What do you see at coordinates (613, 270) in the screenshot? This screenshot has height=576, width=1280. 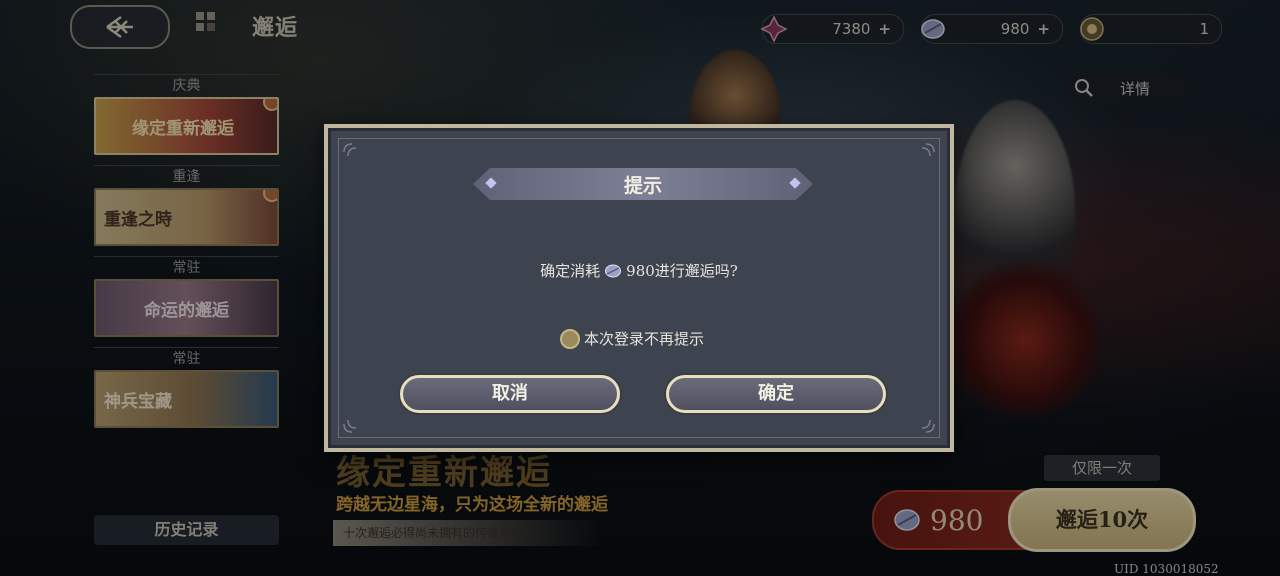 I see `feather-gem-icon` at bounding box center [613, 270].